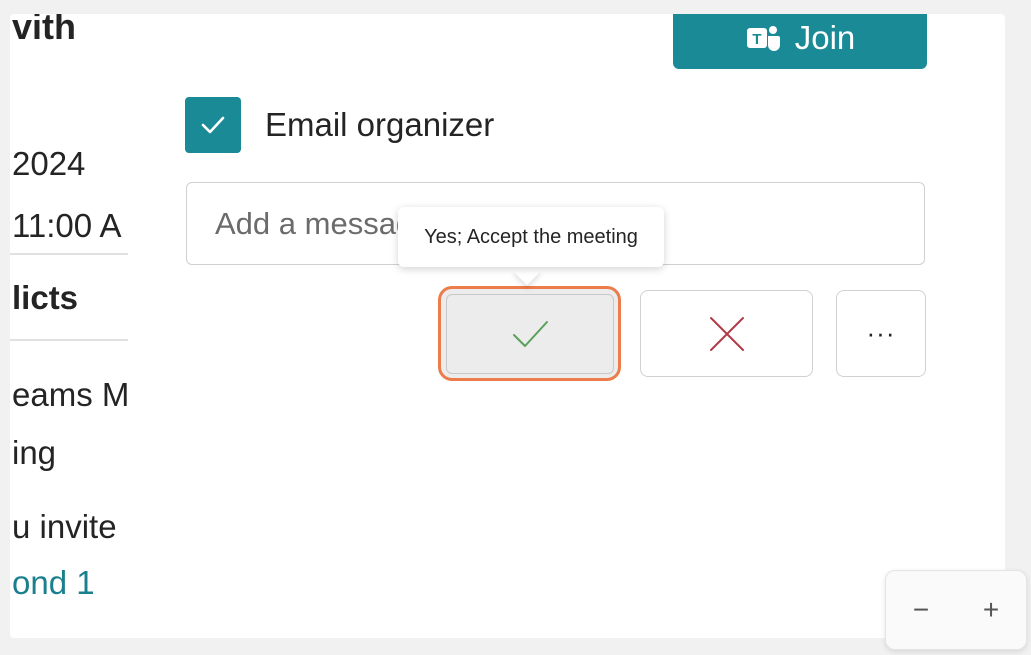 This screenshot has width=1031, height=655. What do you see at coordinates (53, 583) in the screenshot?
I see `respond-link: ond 1` at bounding box center [53, 583].